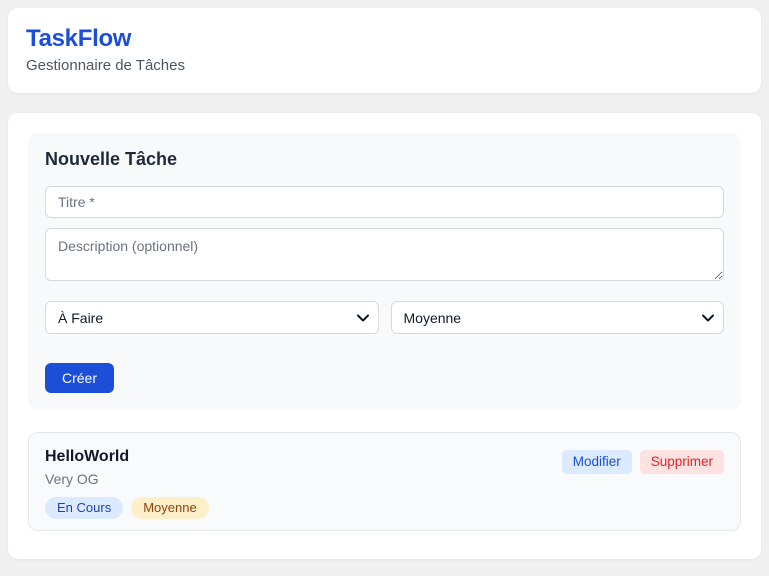 This screenshot has height=576, width=769. What do you see at coordinates (72, 479) in the screenshot?
I see `task-description: Very OG` at bounding box center [72, 479].